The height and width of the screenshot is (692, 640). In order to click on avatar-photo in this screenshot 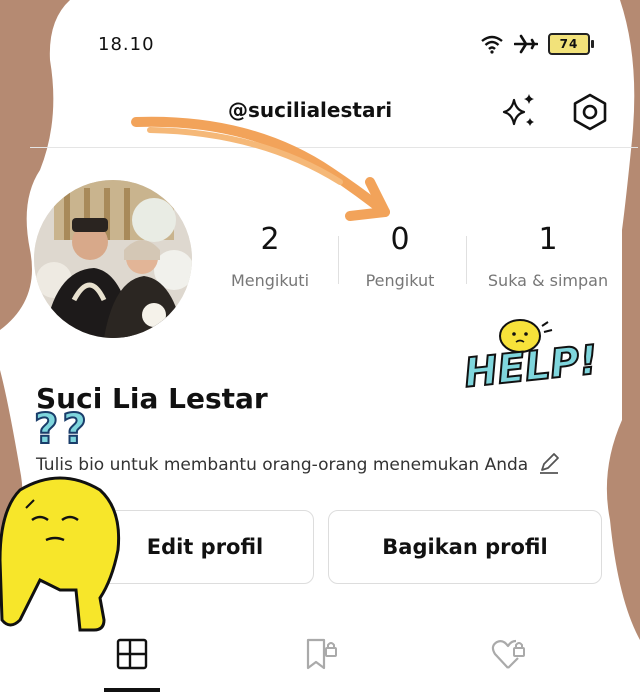, I will do `click(113, 259)`.